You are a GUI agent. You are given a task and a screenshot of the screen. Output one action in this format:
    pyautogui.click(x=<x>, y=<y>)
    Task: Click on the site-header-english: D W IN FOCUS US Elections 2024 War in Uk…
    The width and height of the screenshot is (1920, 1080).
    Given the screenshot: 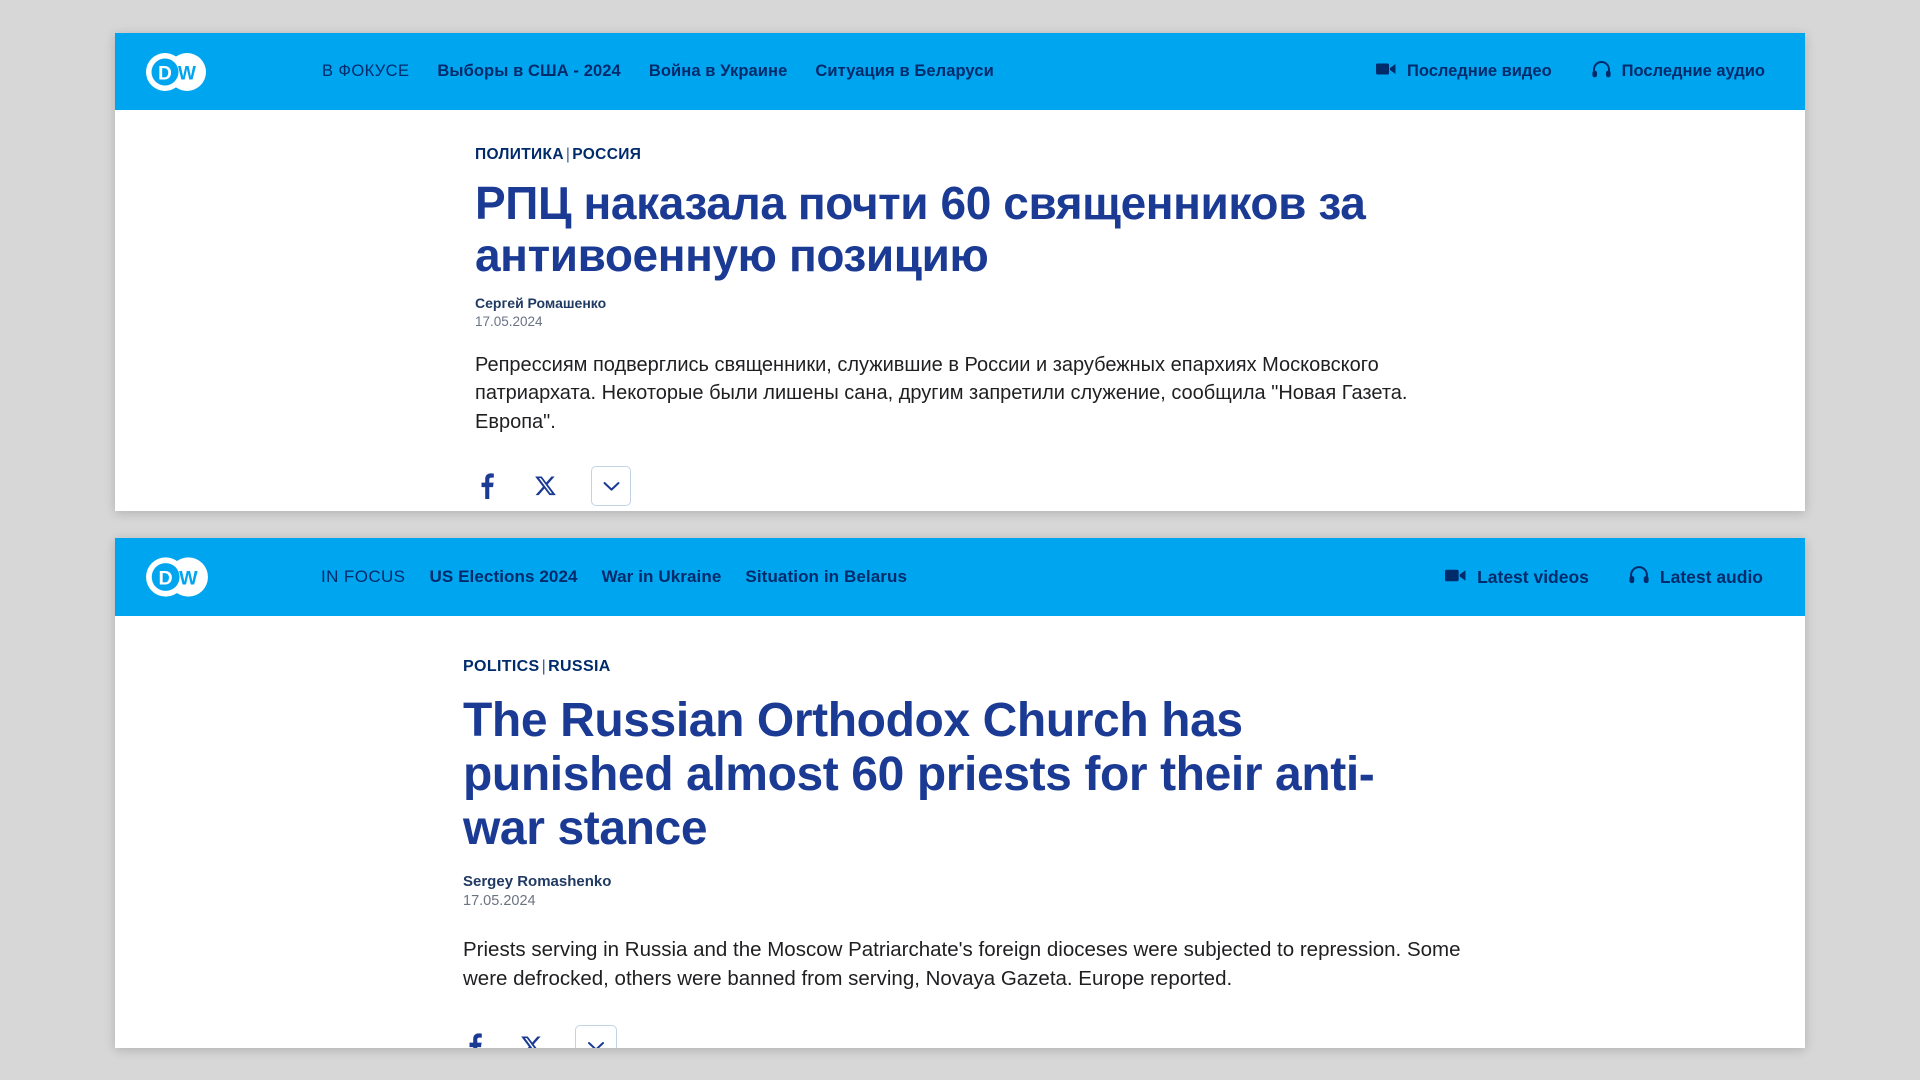 What is the action you would take?
    pyautogui.click(x=960, y=577)
    